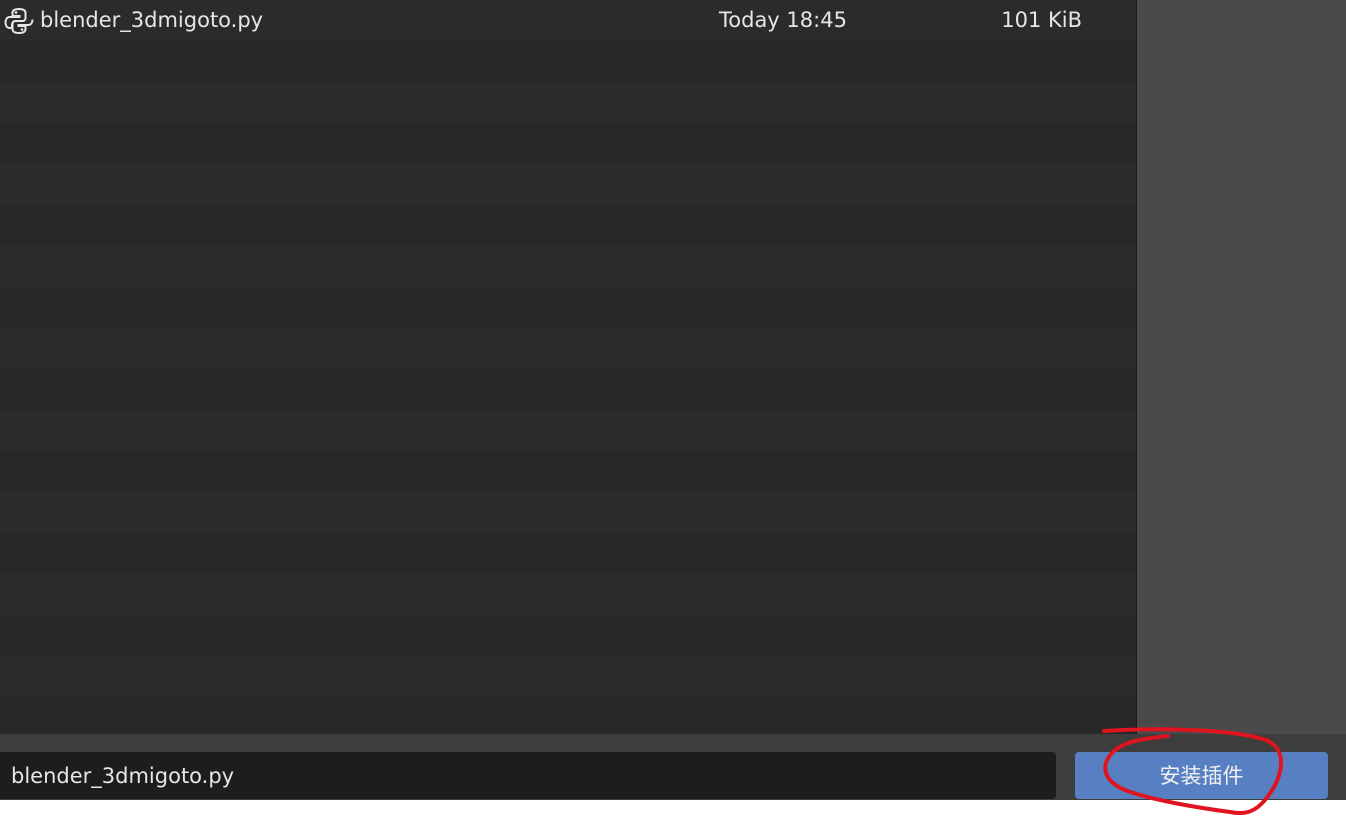  Describe the element at coordinates (1241, 367) in the screenshot. I see `side-panel` at that location.